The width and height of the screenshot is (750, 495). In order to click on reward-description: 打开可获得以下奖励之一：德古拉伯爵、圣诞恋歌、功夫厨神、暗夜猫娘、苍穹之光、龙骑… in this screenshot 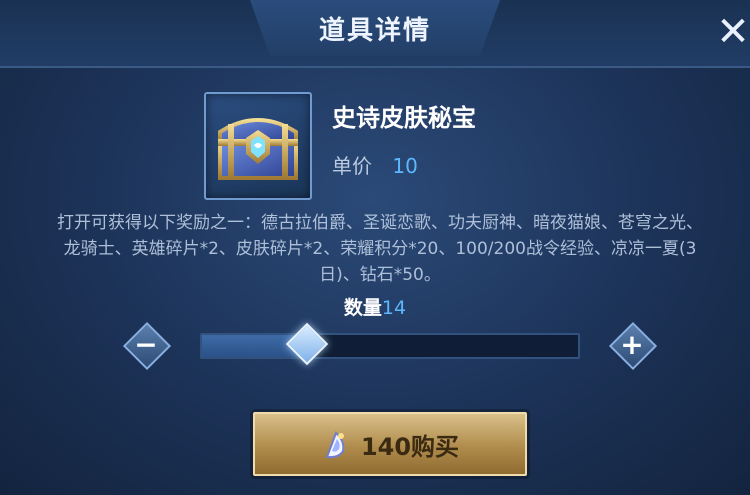, I will do `click(380, 249)`.